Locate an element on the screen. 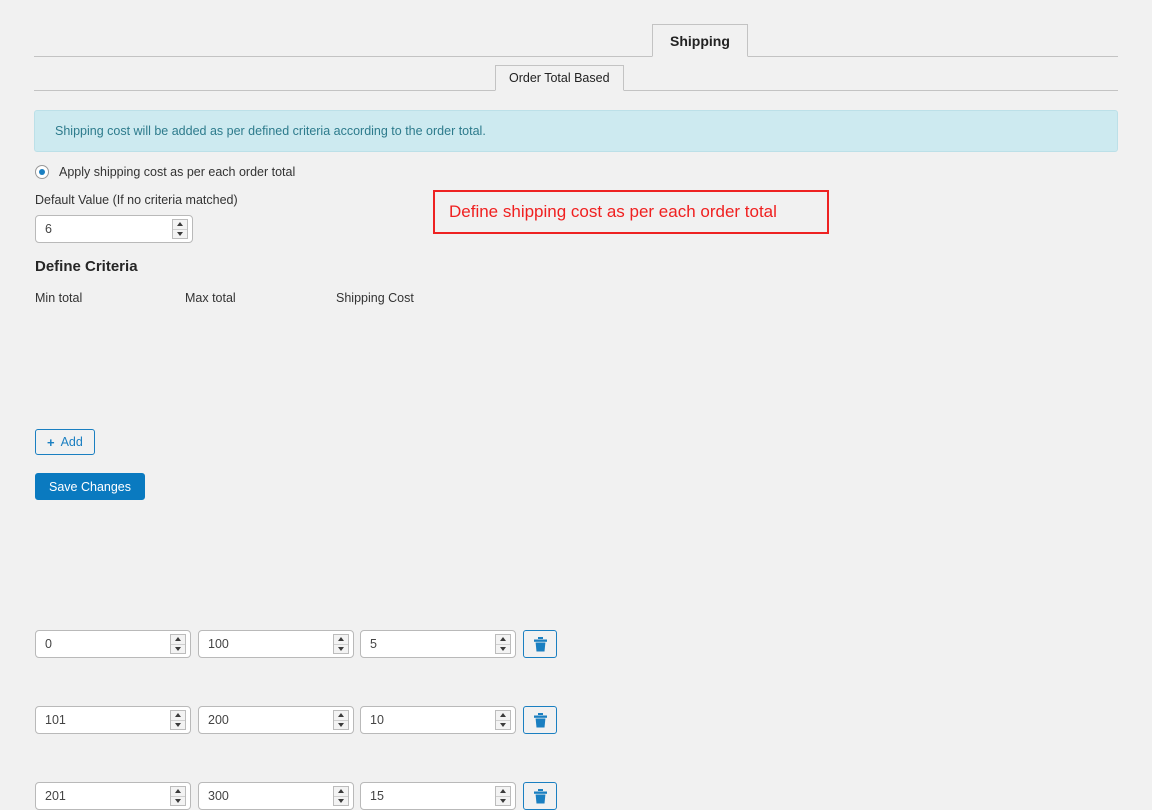  default-value-stepper is located at coordinates (114, 229).